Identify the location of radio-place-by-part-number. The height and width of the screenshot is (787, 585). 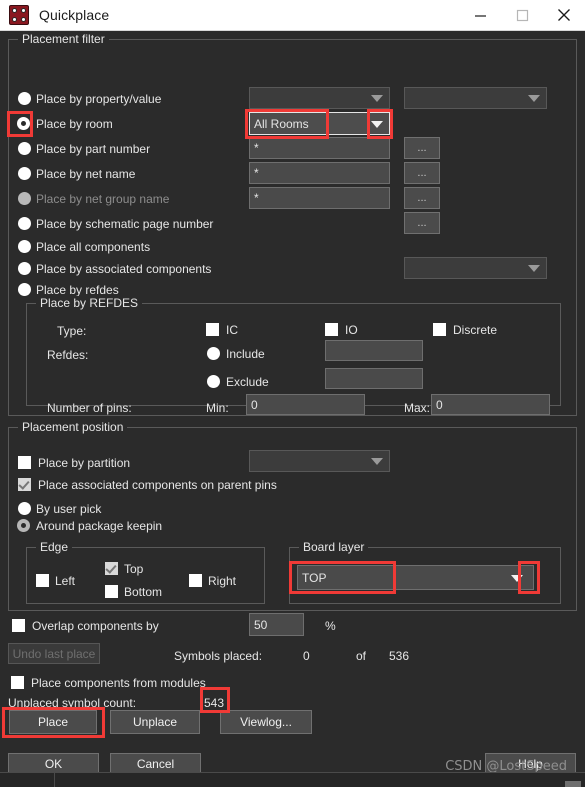
(24, 148).